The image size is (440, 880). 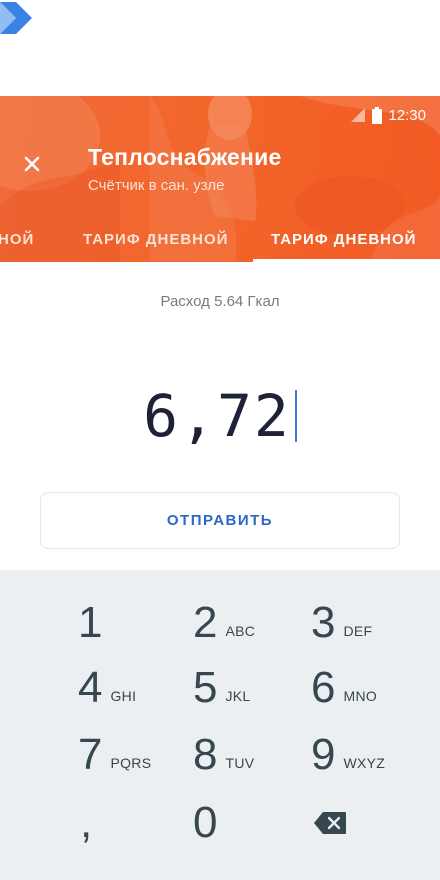 I want to click on key-5-digit: 5, so click(x=205, y=687).